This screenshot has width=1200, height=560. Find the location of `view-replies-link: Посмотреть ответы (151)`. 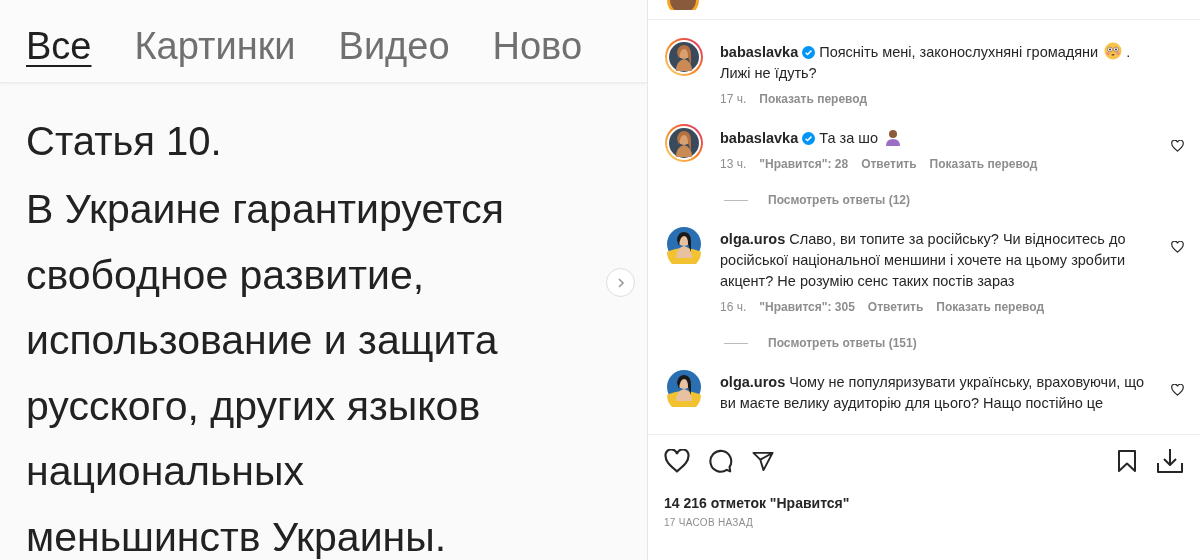

view-replies-link: Посмотреть ответы (151) is located at coordinates (842, 343).